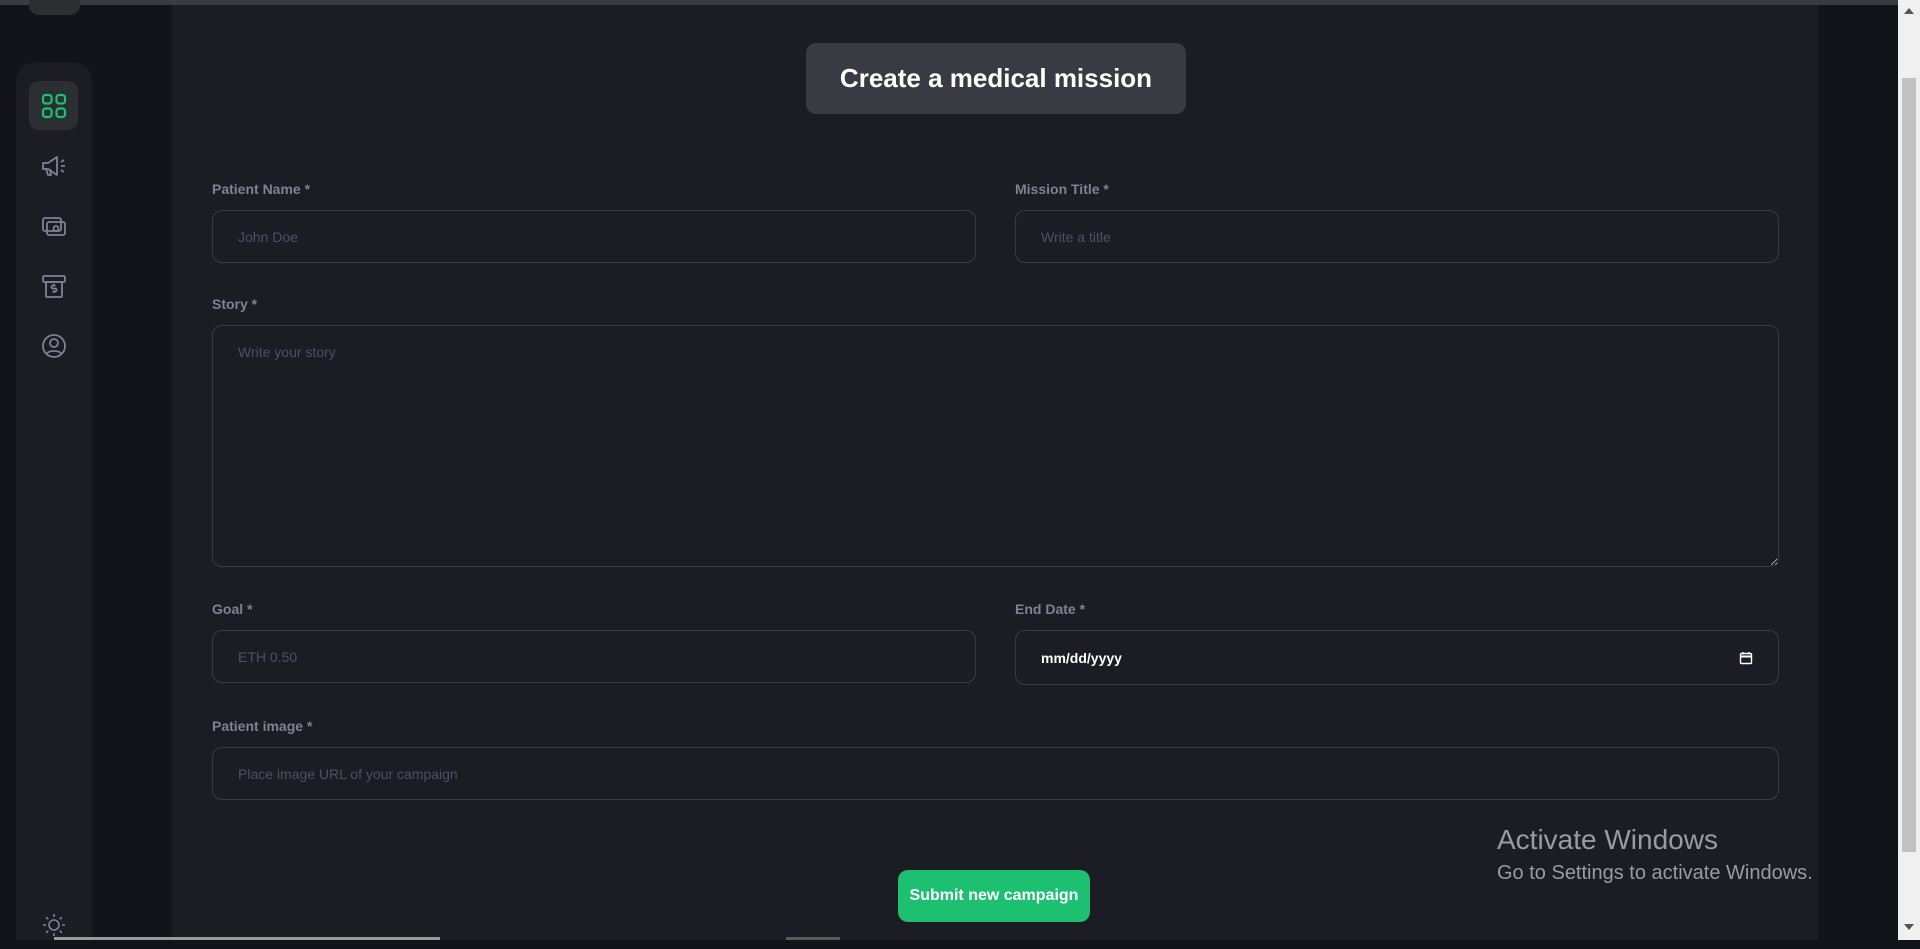 The height and width of the screenshot is (949, 1920). I want to click on goal-label: Goal *, so click(232, 609).